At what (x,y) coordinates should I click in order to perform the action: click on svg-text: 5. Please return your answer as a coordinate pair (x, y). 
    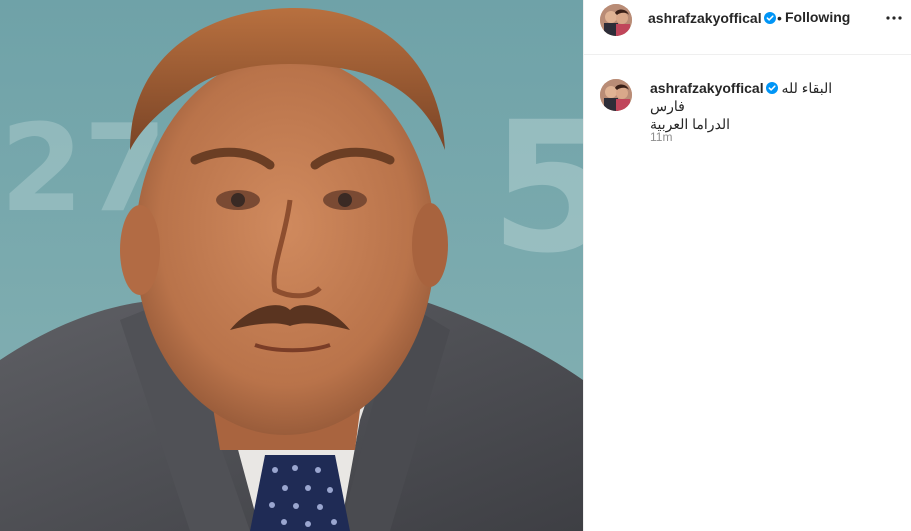
    Looking at the image, I should click on (536, 188).